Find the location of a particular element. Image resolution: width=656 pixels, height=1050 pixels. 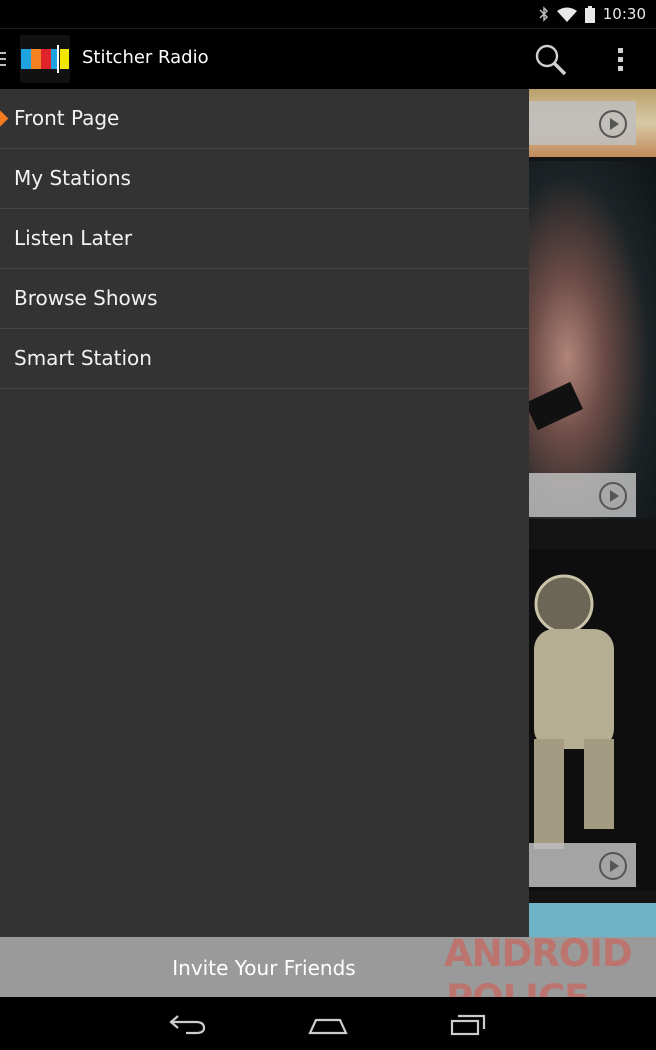

drawer-item-label: My Stations is located at coordinates (72, 178).